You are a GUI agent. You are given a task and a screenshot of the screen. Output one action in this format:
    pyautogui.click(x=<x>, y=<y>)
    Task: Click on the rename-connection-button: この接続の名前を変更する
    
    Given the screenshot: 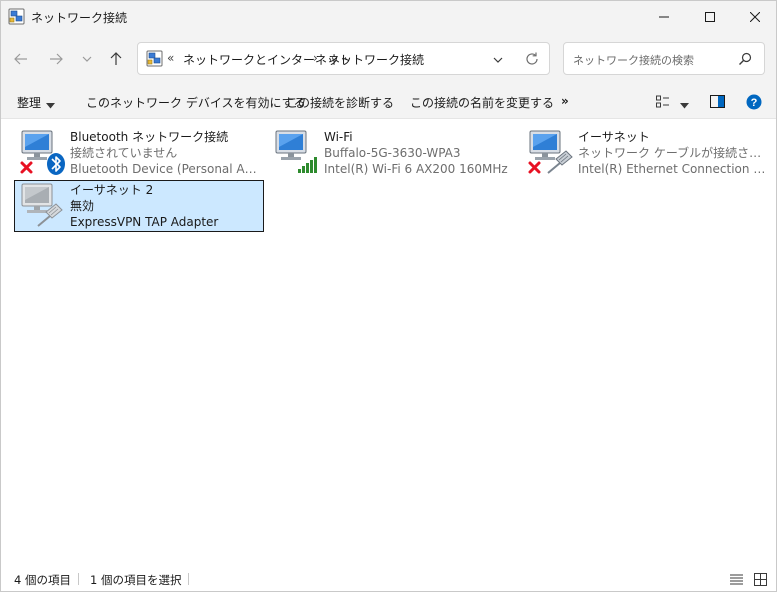 What is the action you would take?
    pyautogui.click(x=482, y=102)
    